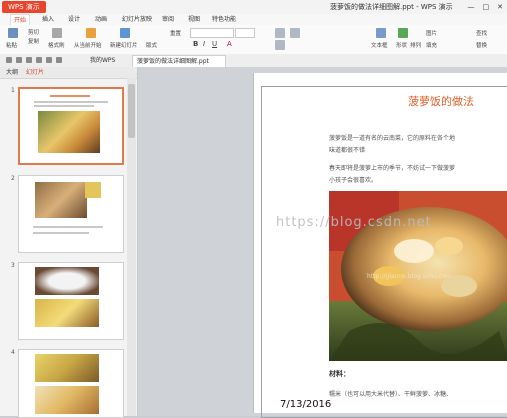  I want to click on font-color-button: A, so click(229, 44).